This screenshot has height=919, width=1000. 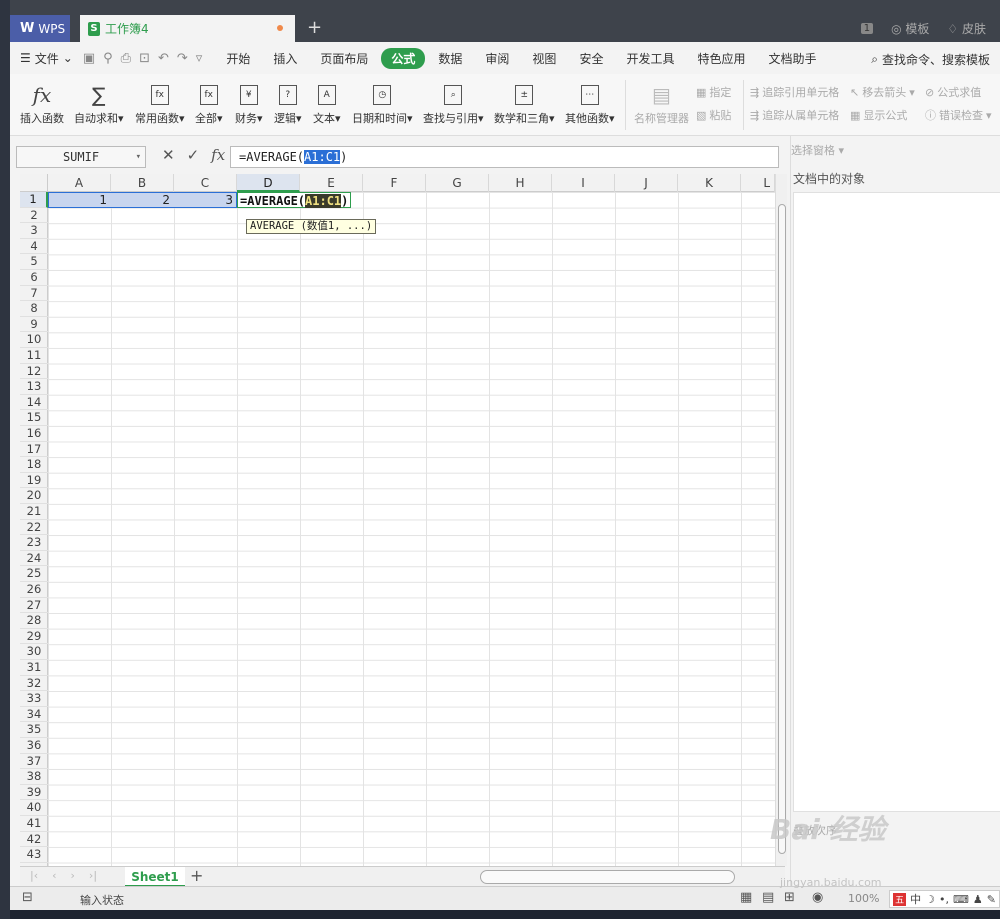 What do you see at coordinates (721, 58) in the screenshot?
I see `tab-features: 特色应用` at bounding box center [721, 58].